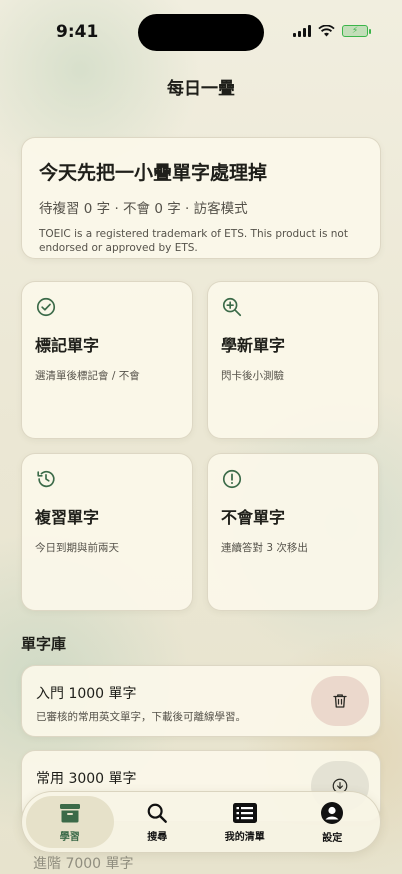 This screenshot has width=402, height=874. I want to click on tile-desc: 閃卡後小測驗, so click(252, 376).